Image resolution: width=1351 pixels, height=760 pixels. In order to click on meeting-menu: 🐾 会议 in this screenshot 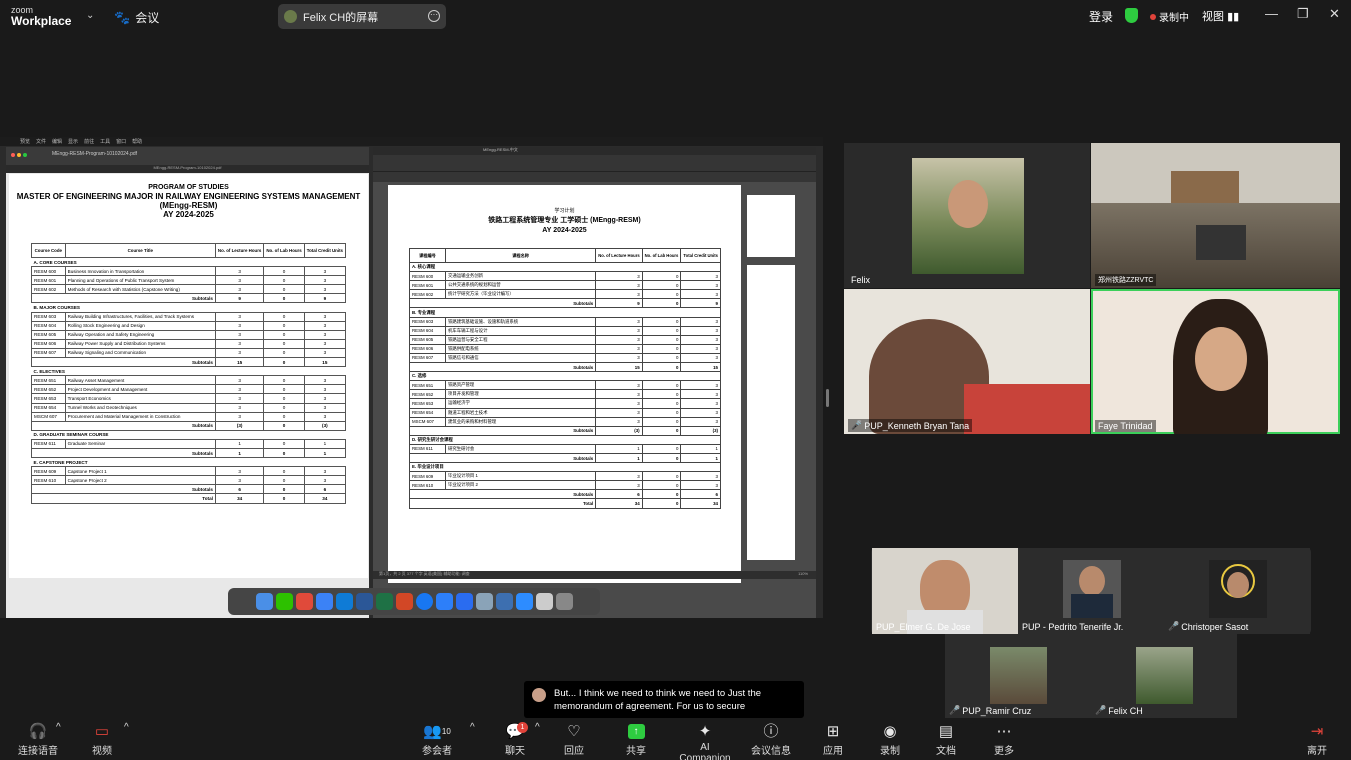, I will do `click(136, 17)`.